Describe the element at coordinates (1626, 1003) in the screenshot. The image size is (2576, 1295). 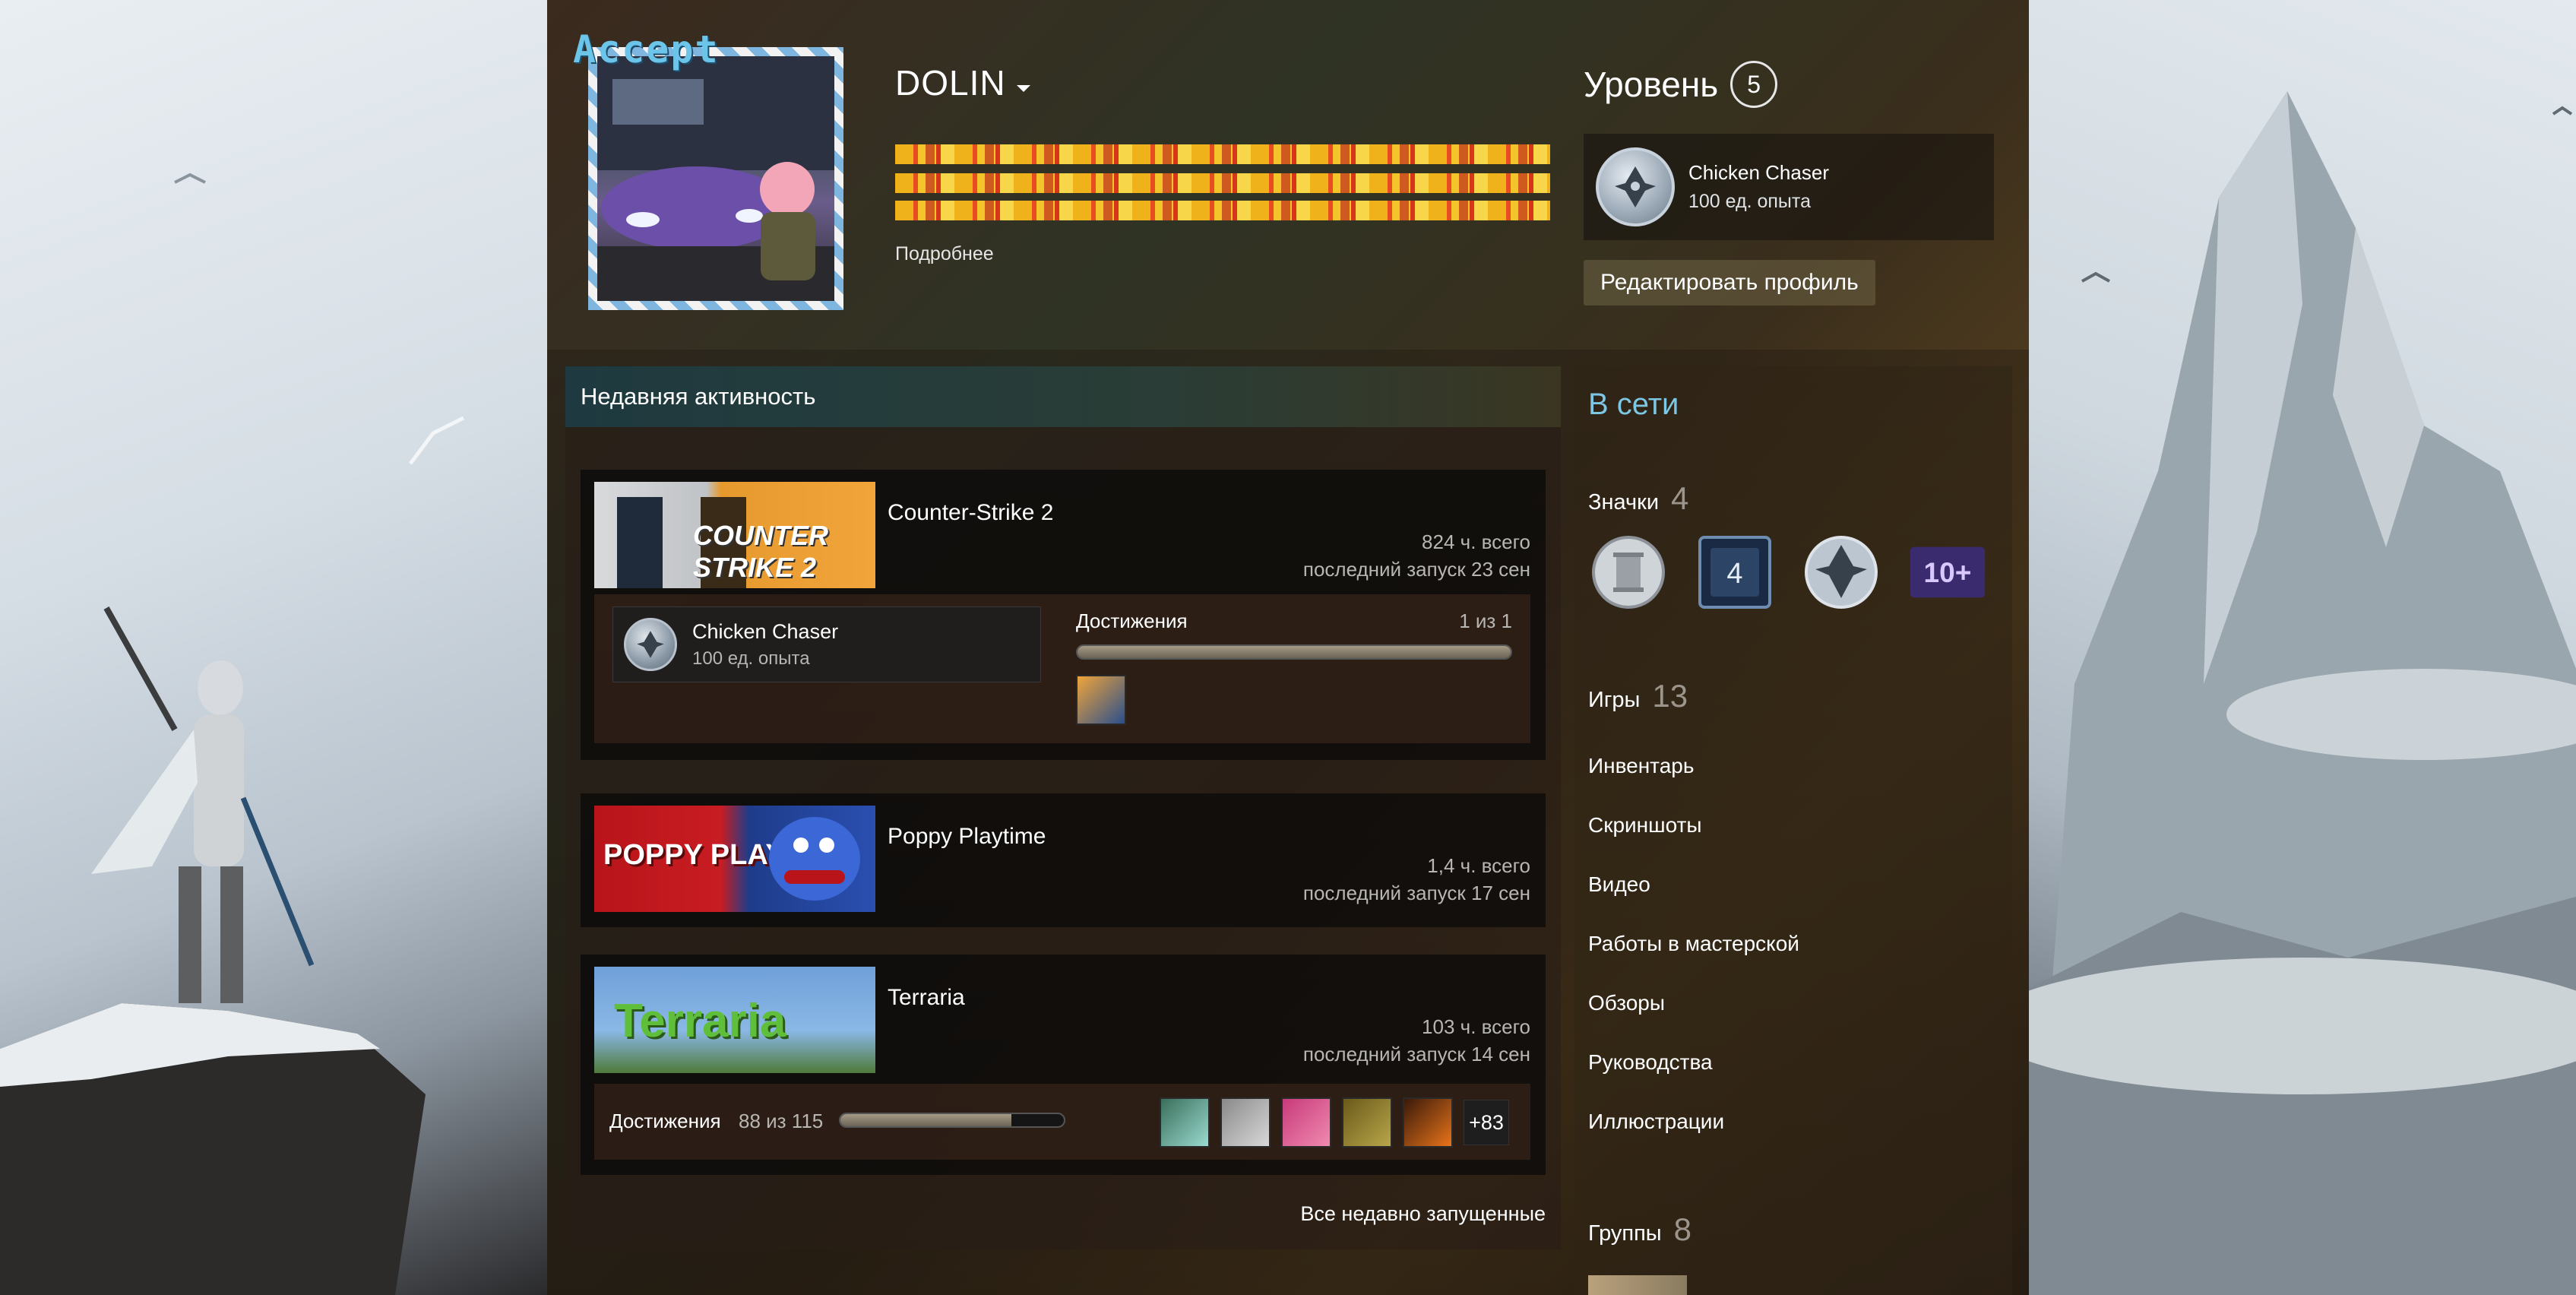
I see `sidebar-link-reviews: Обзоры` at that location.